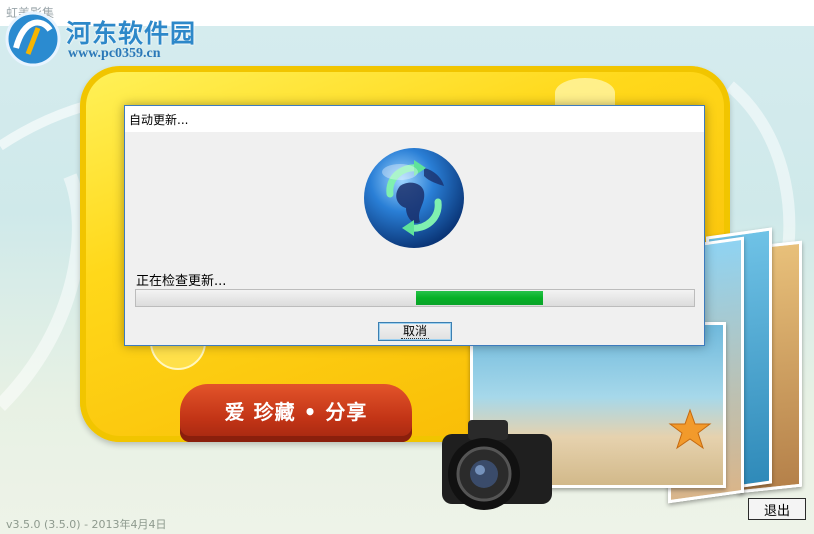 The width and height of the screenshot is (814, 534). Describe the element at coordinates (86, 524) in the screenshot. I see `version-label: v3.5.0 (3.5.0) - 2013年4月4日` at that location.